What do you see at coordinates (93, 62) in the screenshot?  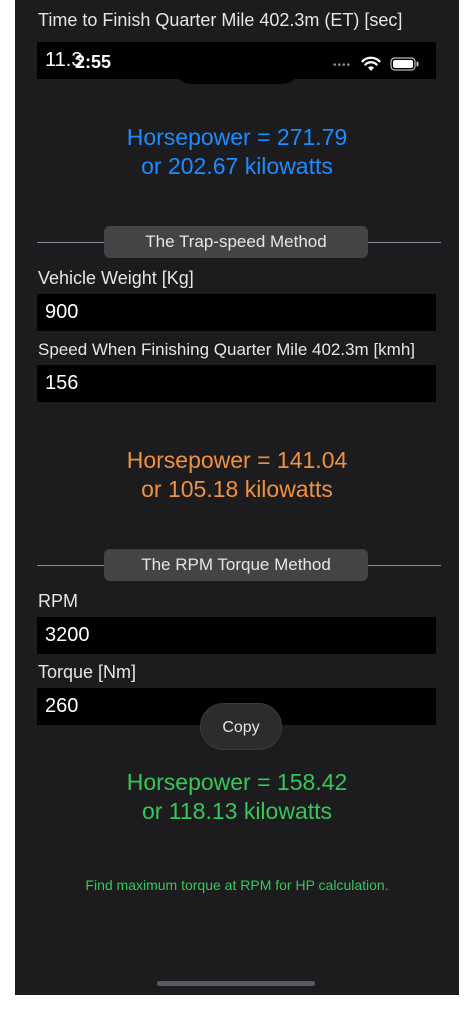 I see `status-time: 2:55` at bounding box center [93, 62].